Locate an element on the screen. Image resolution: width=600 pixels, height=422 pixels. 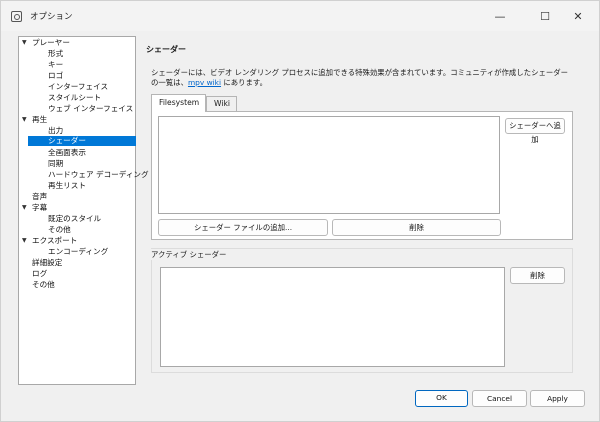
minimize-button: — is located at coordinates (500, 16).